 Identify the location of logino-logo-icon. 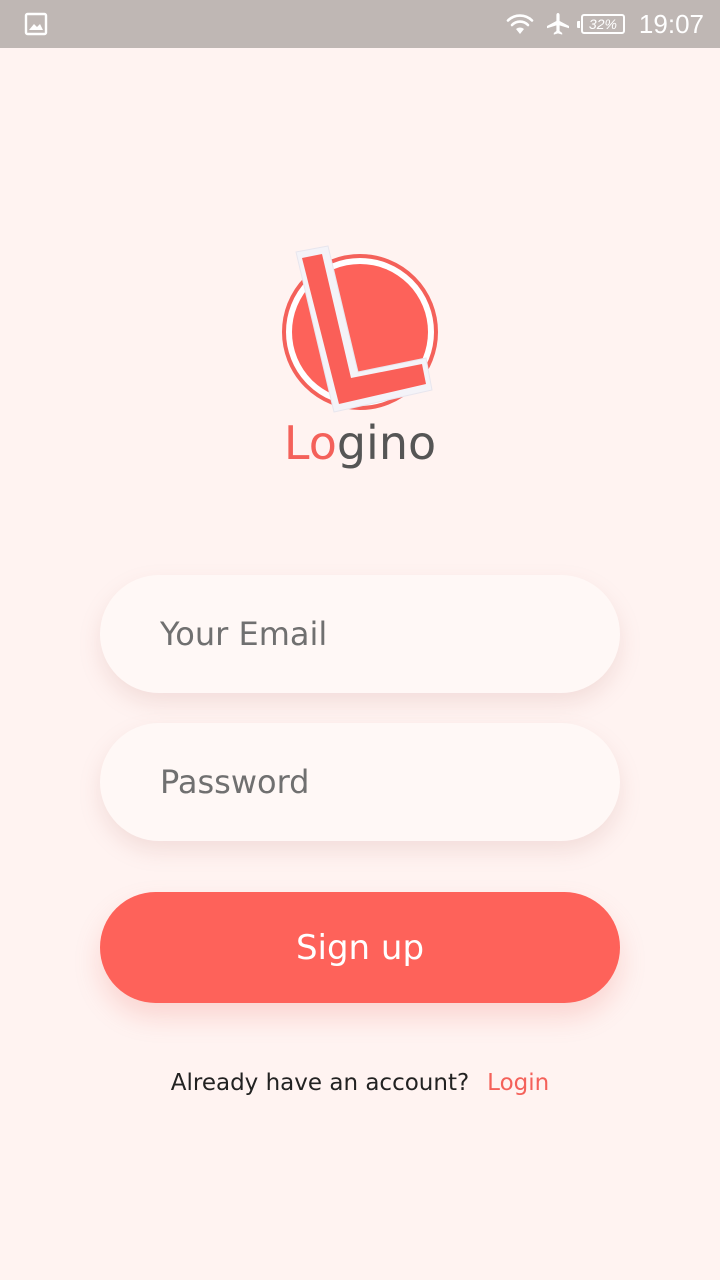
(360, 330).